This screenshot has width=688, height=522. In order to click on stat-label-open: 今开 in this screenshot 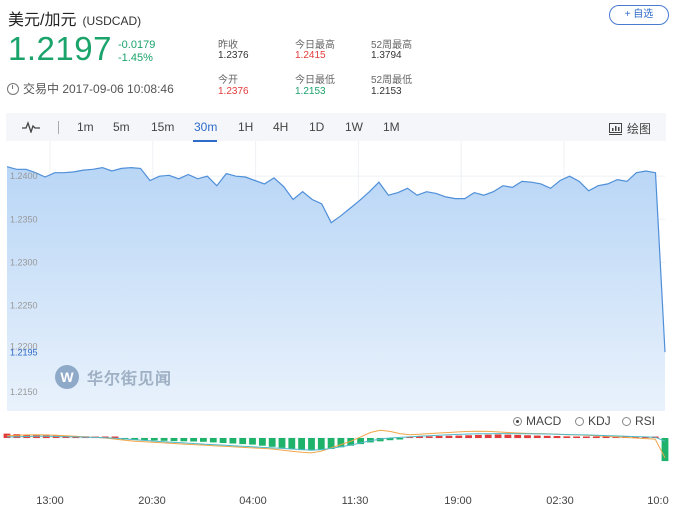, I will do `click(228, 80)`.